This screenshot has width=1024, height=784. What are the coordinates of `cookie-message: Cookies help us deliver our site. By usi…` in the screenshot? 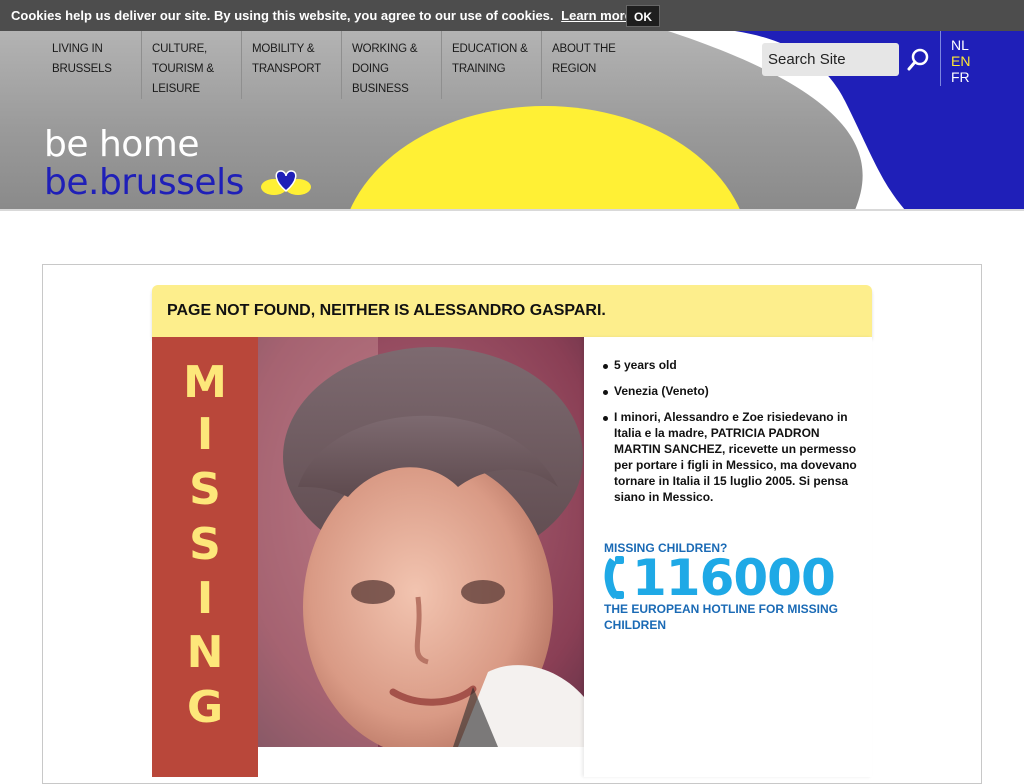 It's located at (321, 15).